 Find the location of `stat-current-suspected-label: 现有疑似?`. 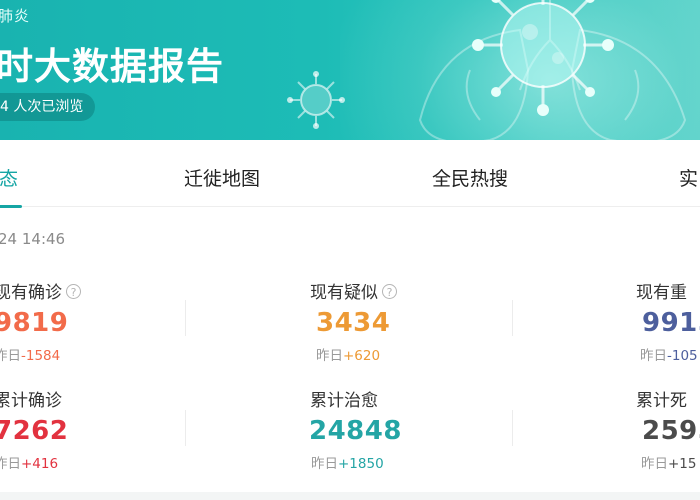

stat-current-suspected-label: 现有疑似? is located at coordinates (353, 290).